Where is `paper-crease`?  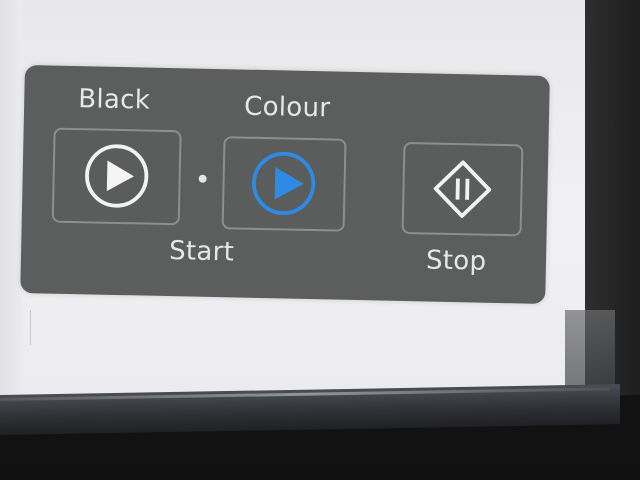 paper-crease is located at coordinates (30, 327).